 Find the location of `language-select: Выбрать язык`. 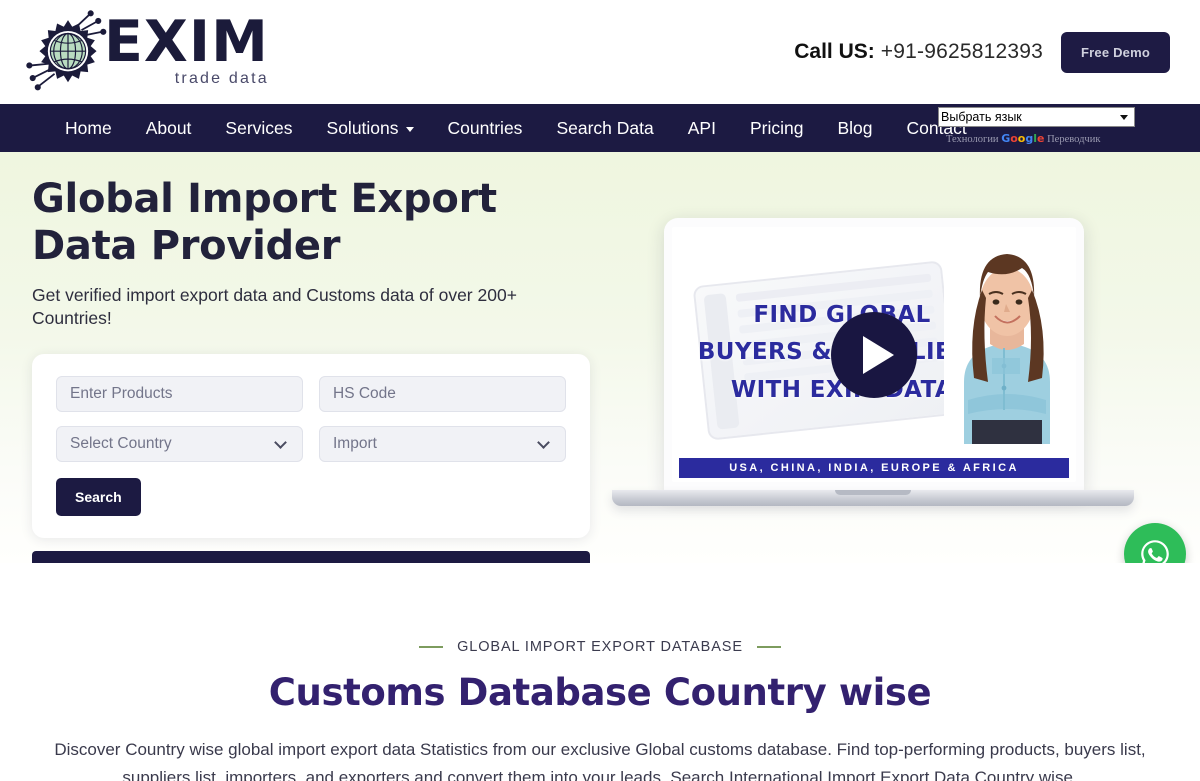

language-select: Выбрать язык is located at coordinates (1036, 117).